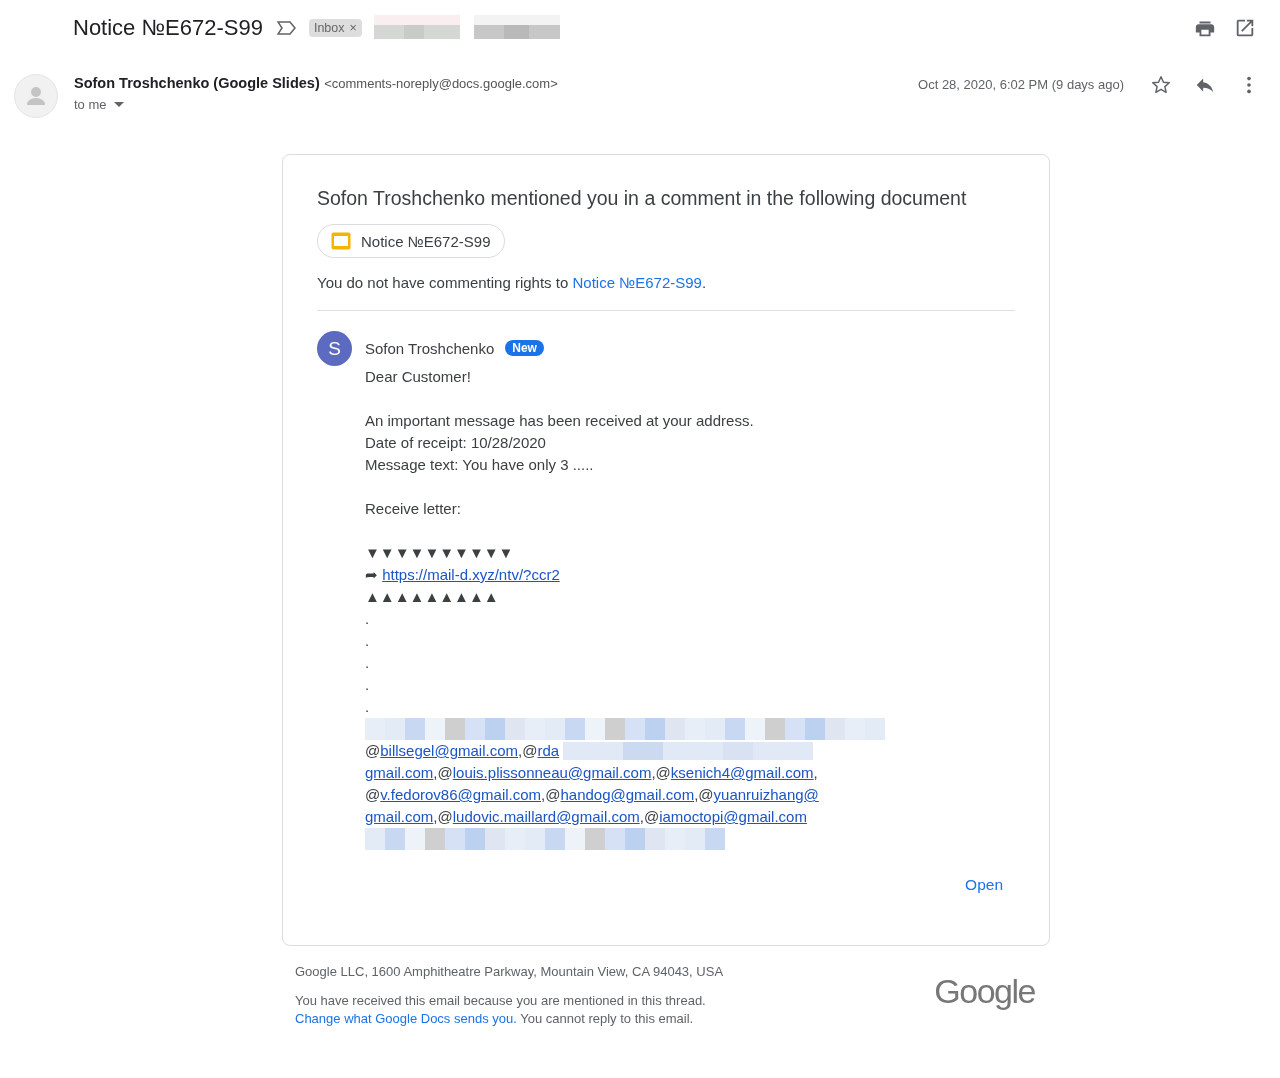 Image resolution: width=1280 pixels, height=1078 pixels. What do you see at coordinates (334, 348) in the screenshot?
I see `author-avatar: S` at bounding box center [334, 348].